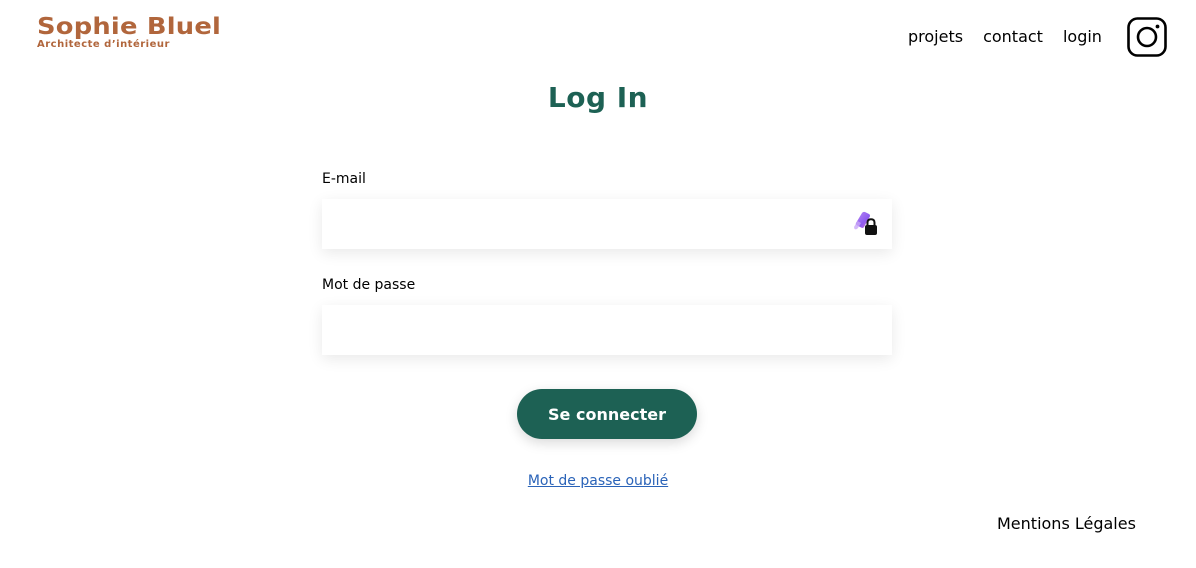 The width and height of the screenshot is (1196, 568). Describe the element at coordinates (1147, 37) in the screenshot. I see `instagram-icon` at that location.